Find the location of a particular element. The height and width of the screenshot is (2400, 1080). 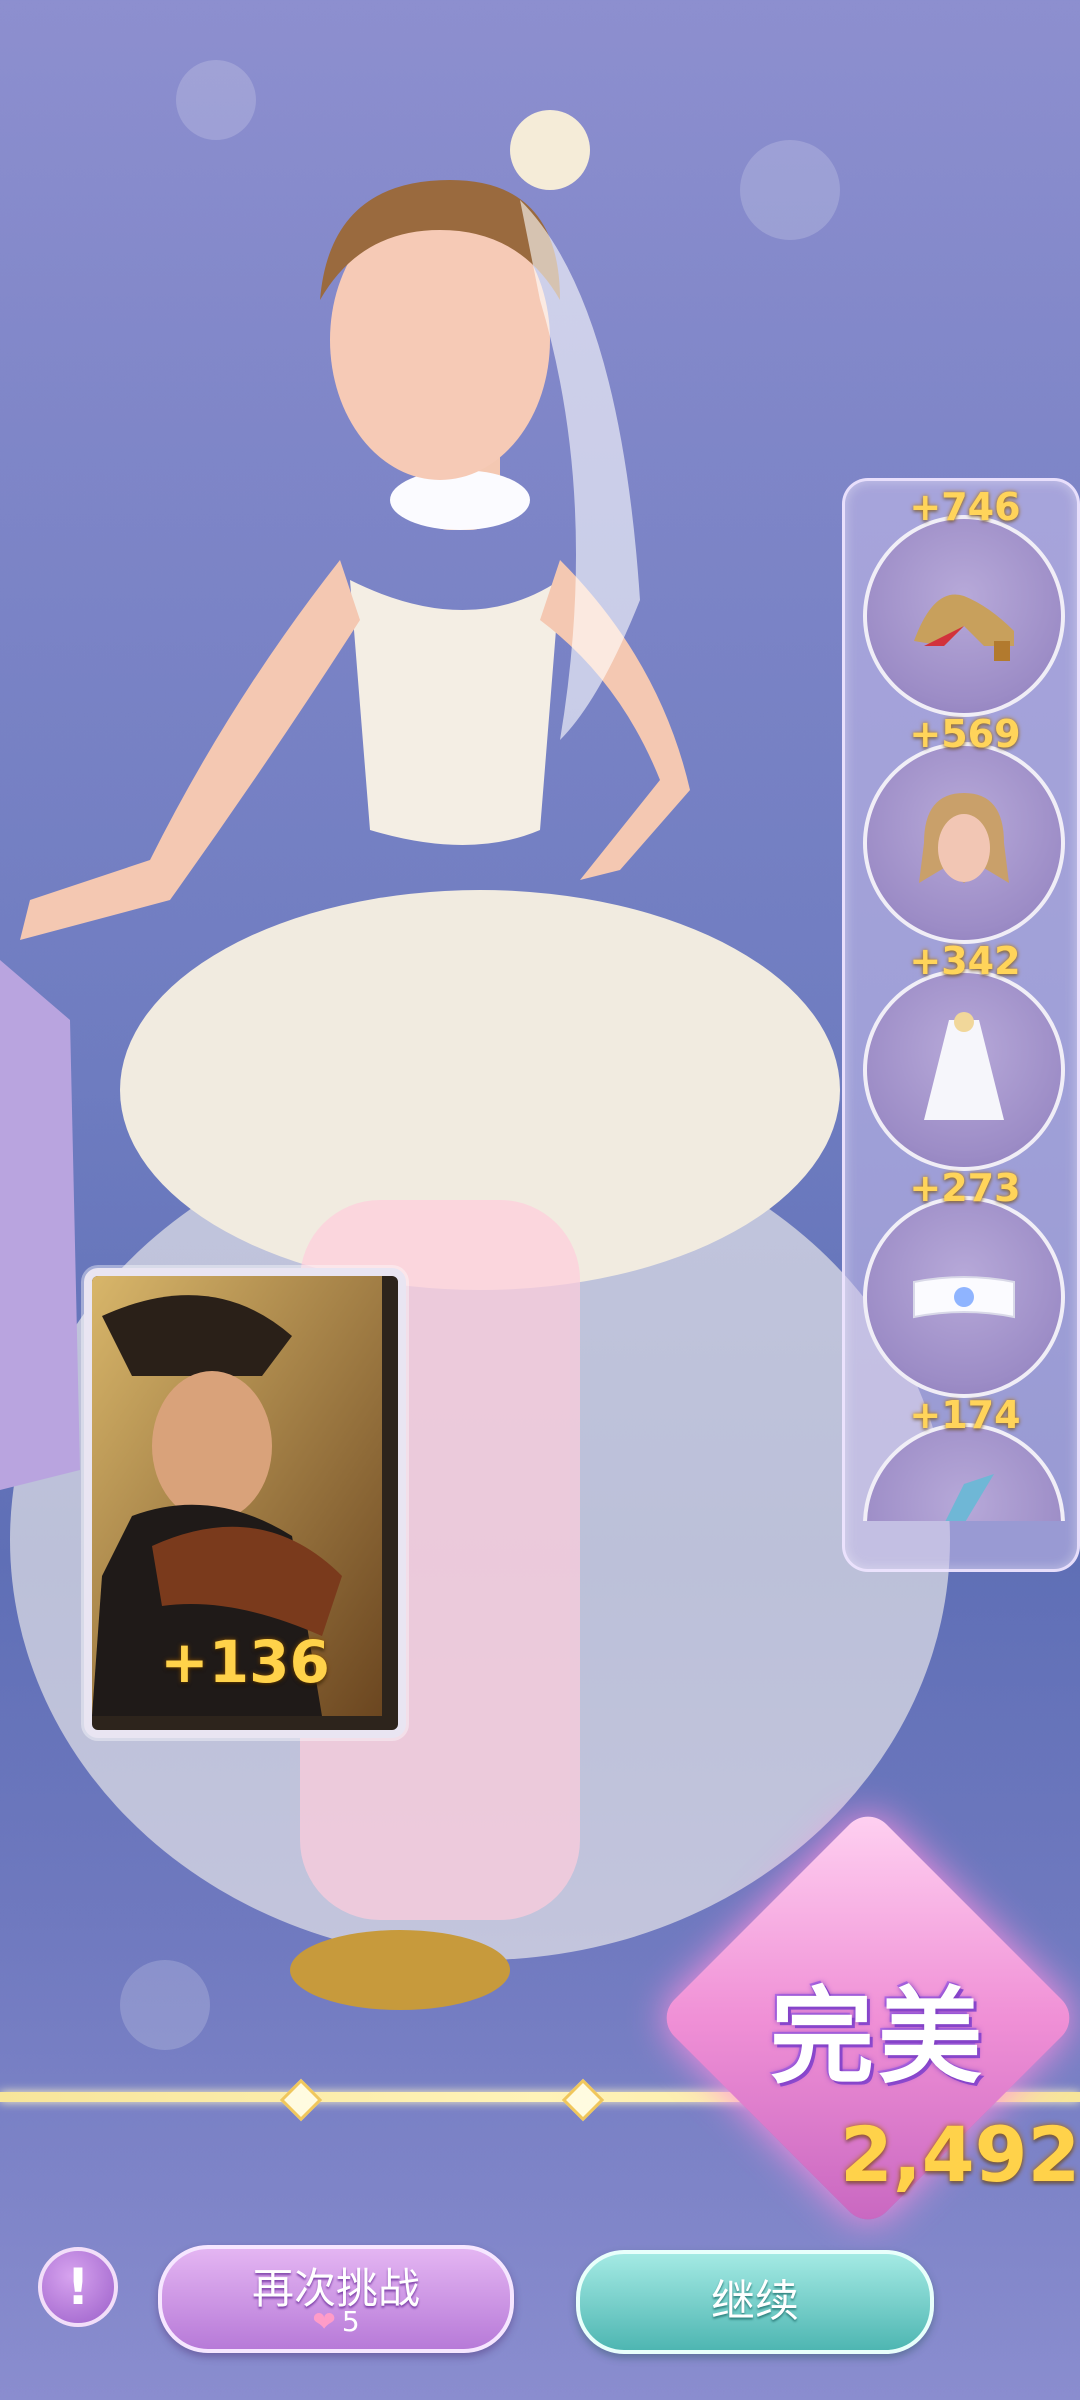

item-choker: +273 is located at coordinates (964, 1282).